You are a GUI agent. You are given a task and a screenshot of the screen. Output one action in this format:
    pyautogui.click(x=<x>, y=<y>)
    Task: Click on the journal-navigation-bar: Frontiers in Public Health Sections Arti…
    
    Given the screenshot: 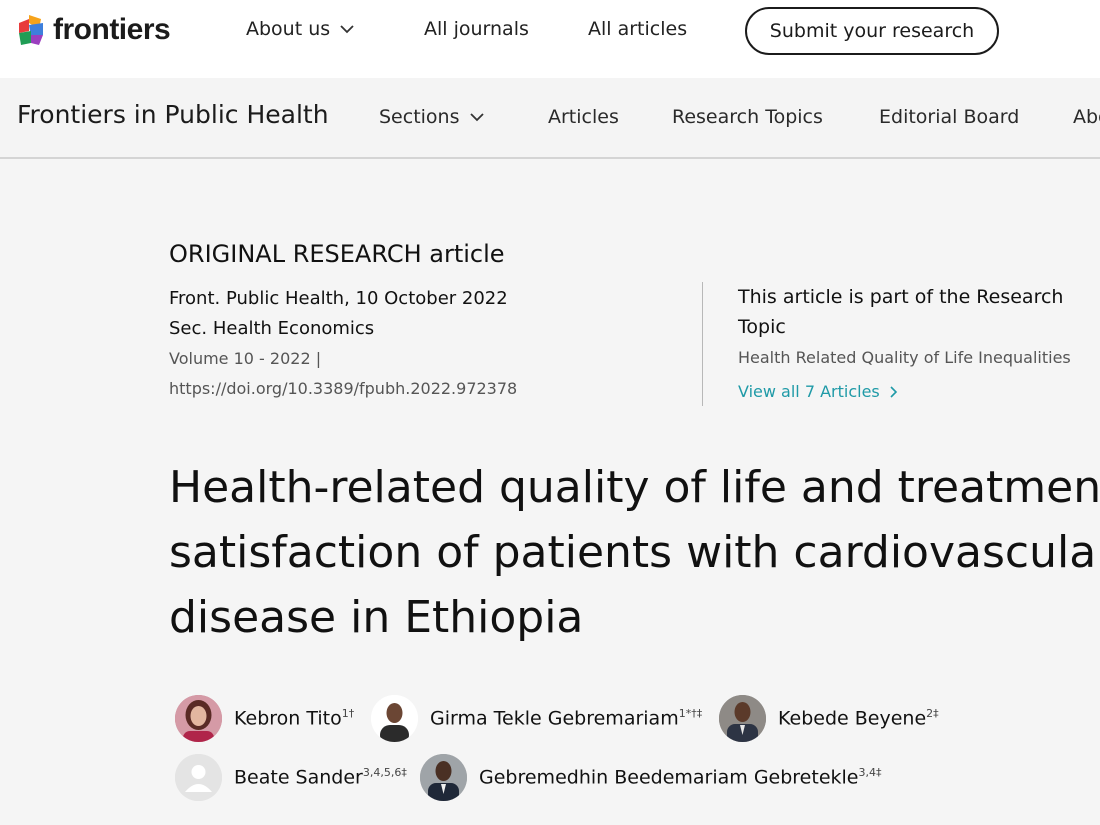 What is the action you would take?
    pyautogui.click(x=550, y=118)
    